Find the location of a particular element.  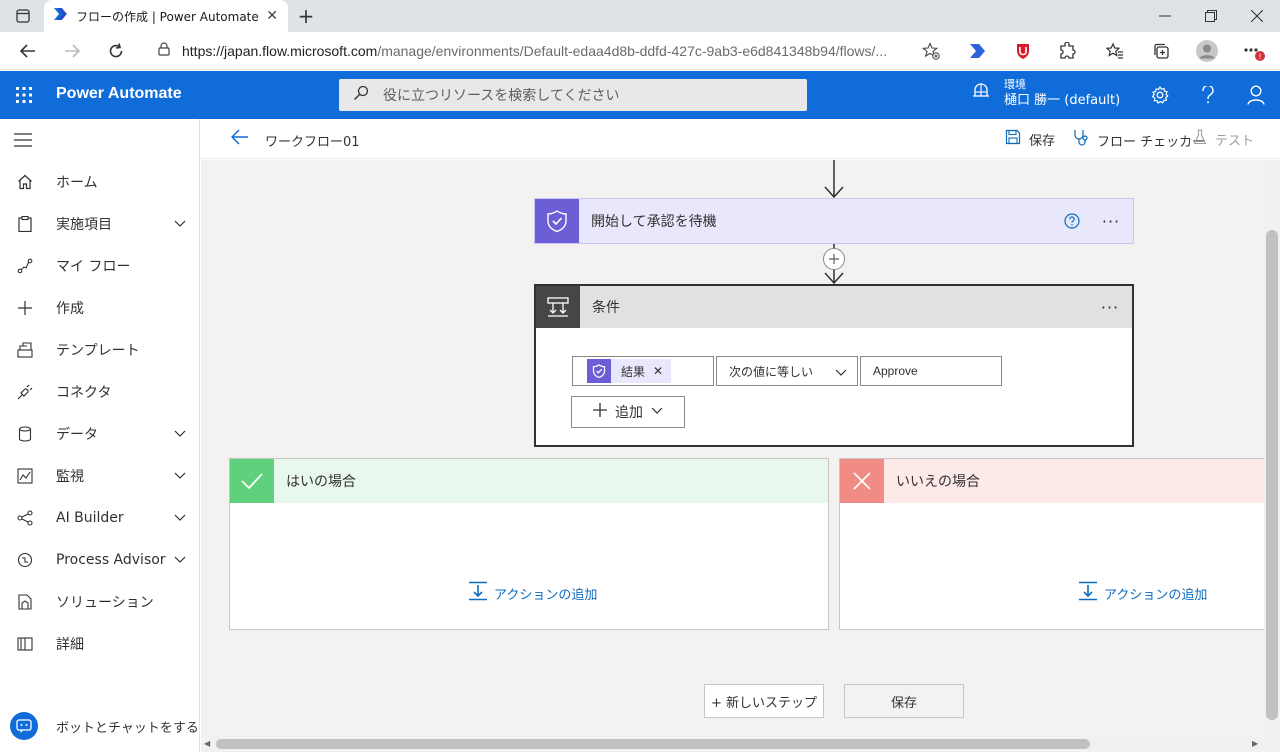

dynamic-content-token: 結果 ✕ is located at coordinates (629, 371).